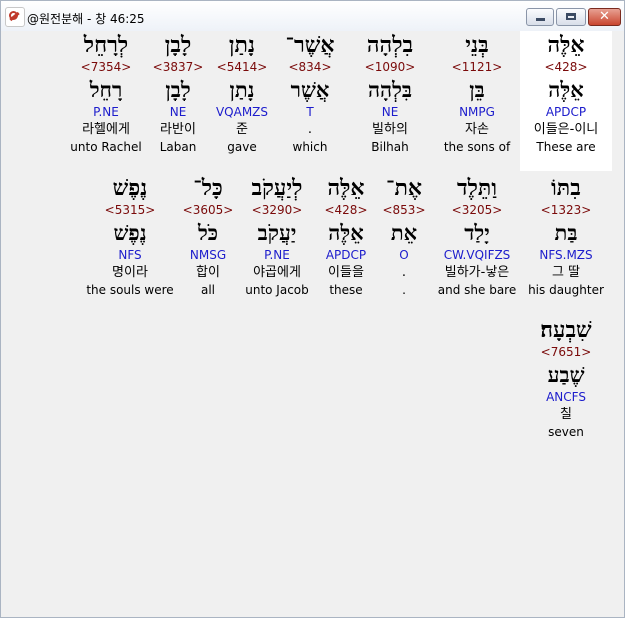 Image resolution: width=625 pixels, height=618 pixels. Describe the element at coordinates (566, 290) in the screenshot. I see `english-gloss: his daughter` at that location.